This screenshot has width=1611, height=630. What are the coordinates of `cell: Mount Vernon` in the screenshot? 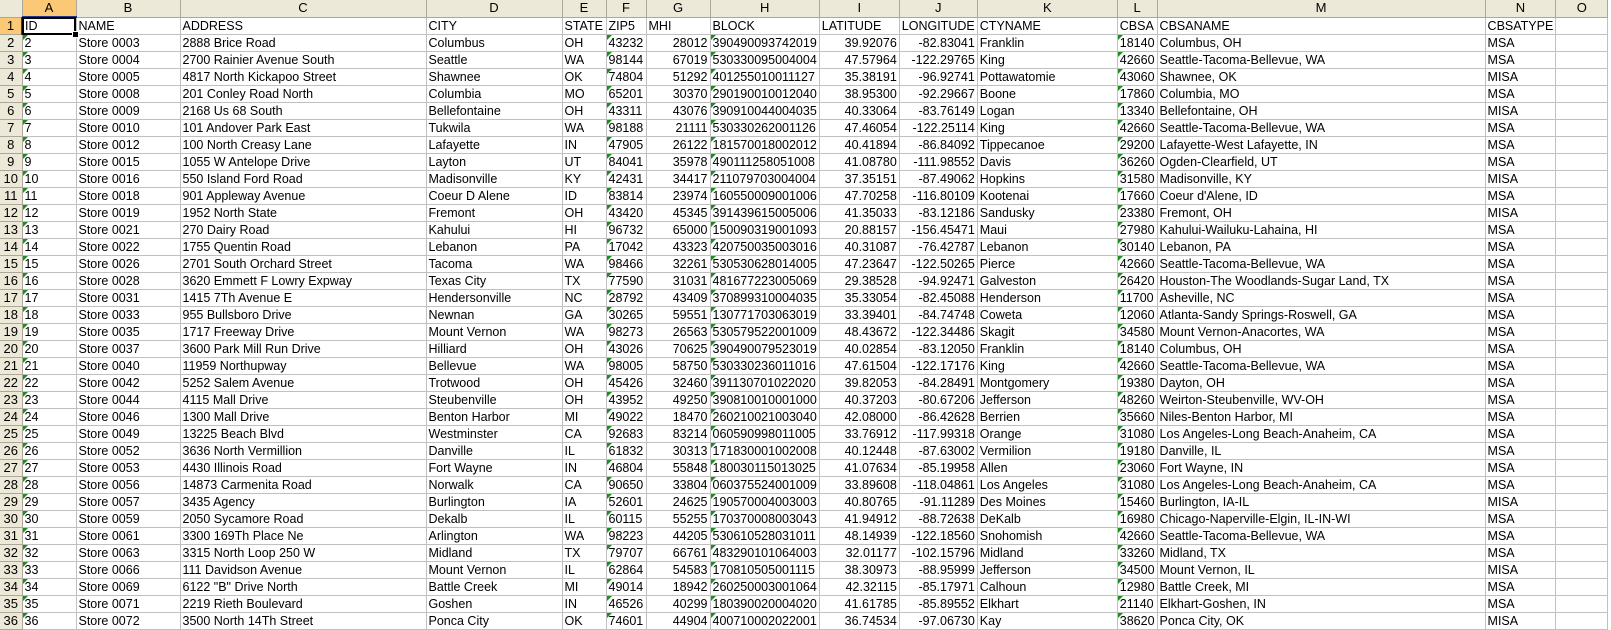 It's located at (494, 332).